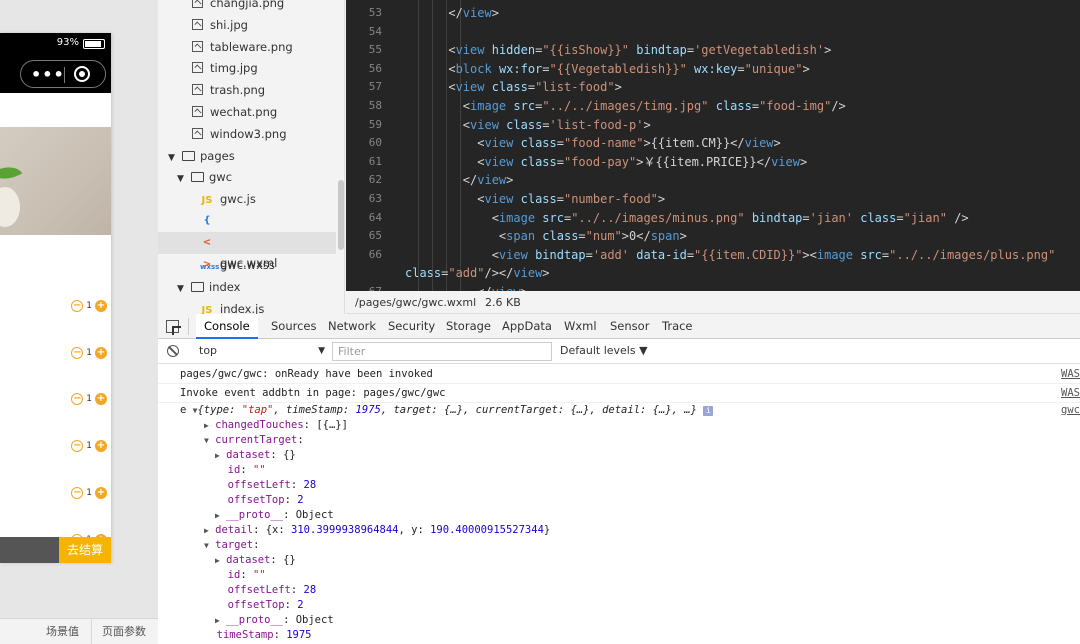  I want to click on file-tree-item: { }gwc.json, so click(247, 229).